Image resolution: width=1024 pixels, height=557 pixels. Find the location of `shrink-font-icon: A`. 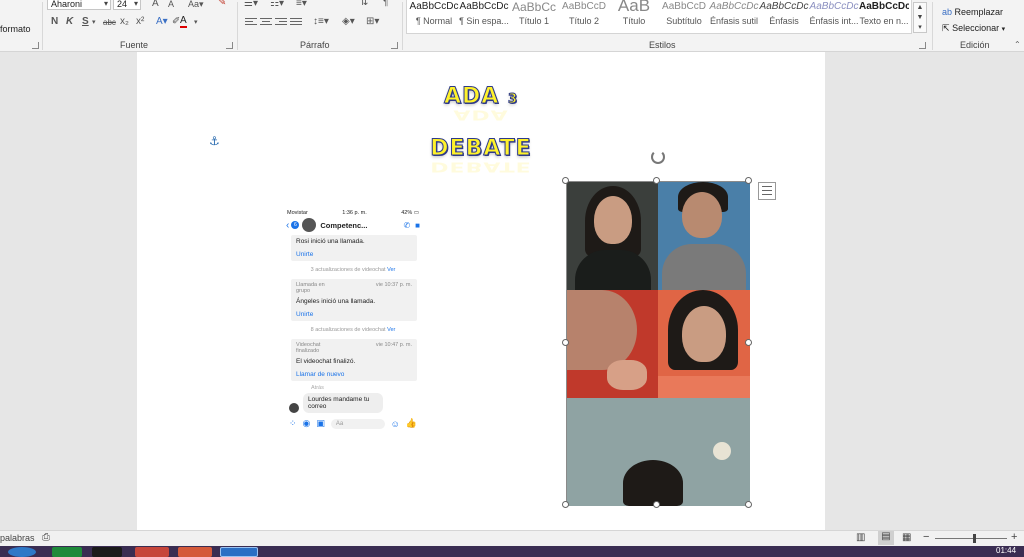

shrink-font-icon: A is located at coordinates (171, 4).